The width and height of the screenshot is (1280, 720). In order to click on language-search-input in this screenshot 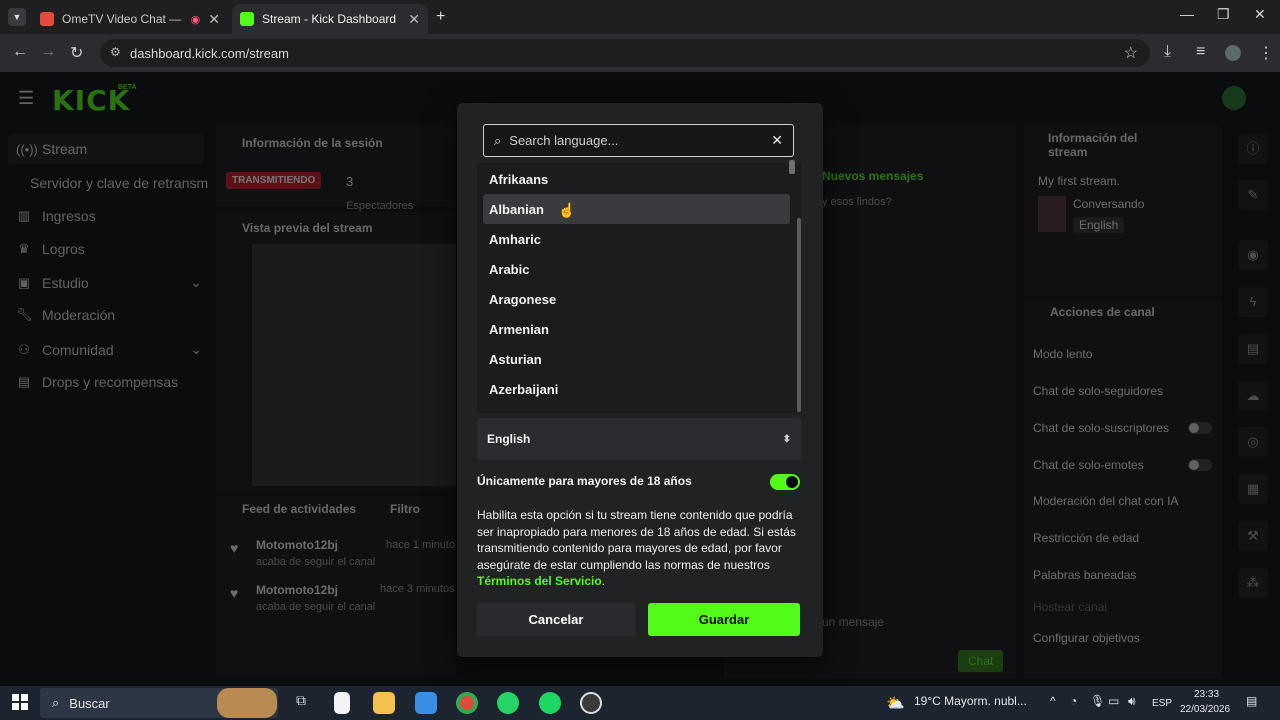, I will do `click(636, 140)`.